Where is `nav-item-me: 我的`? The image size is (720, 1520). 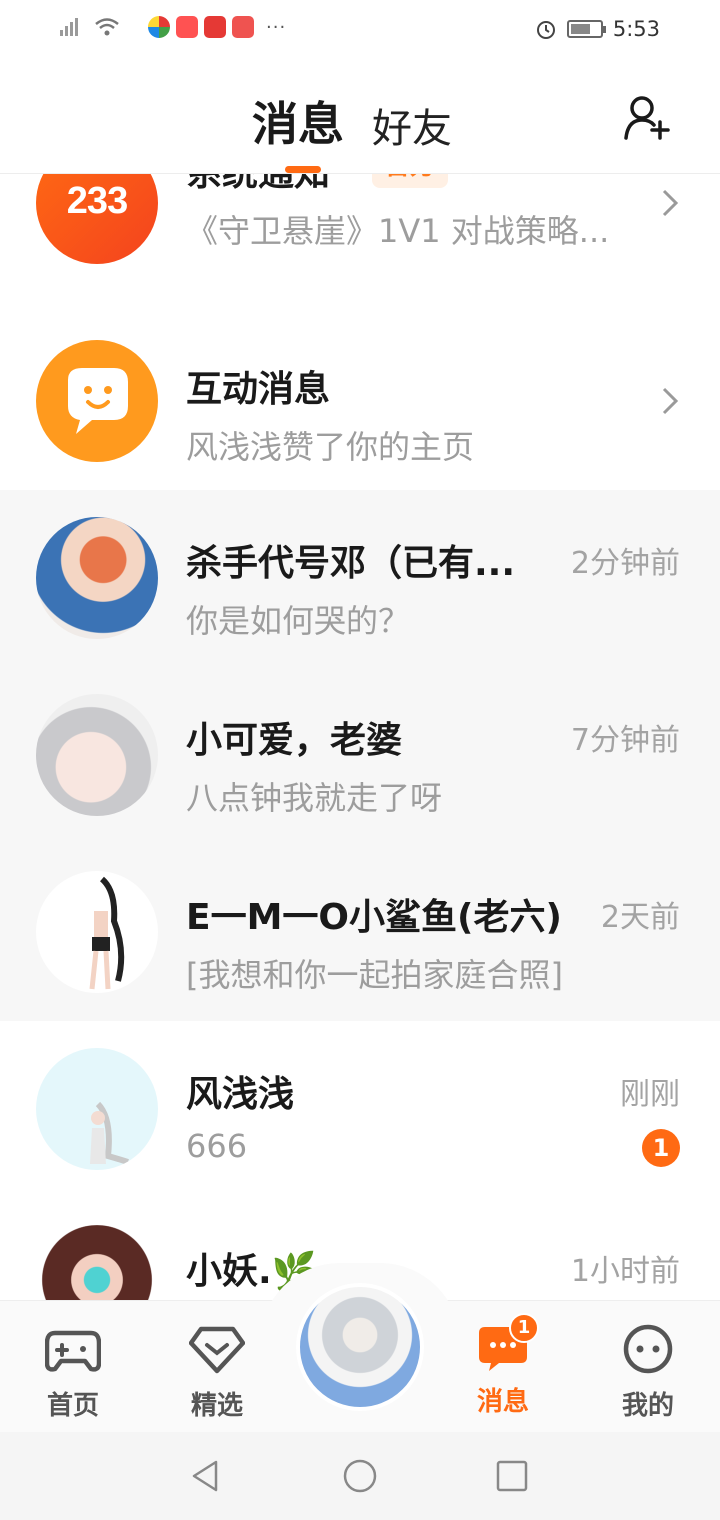 nav-item-me: 我的 is located at coordinates (648, 1372).